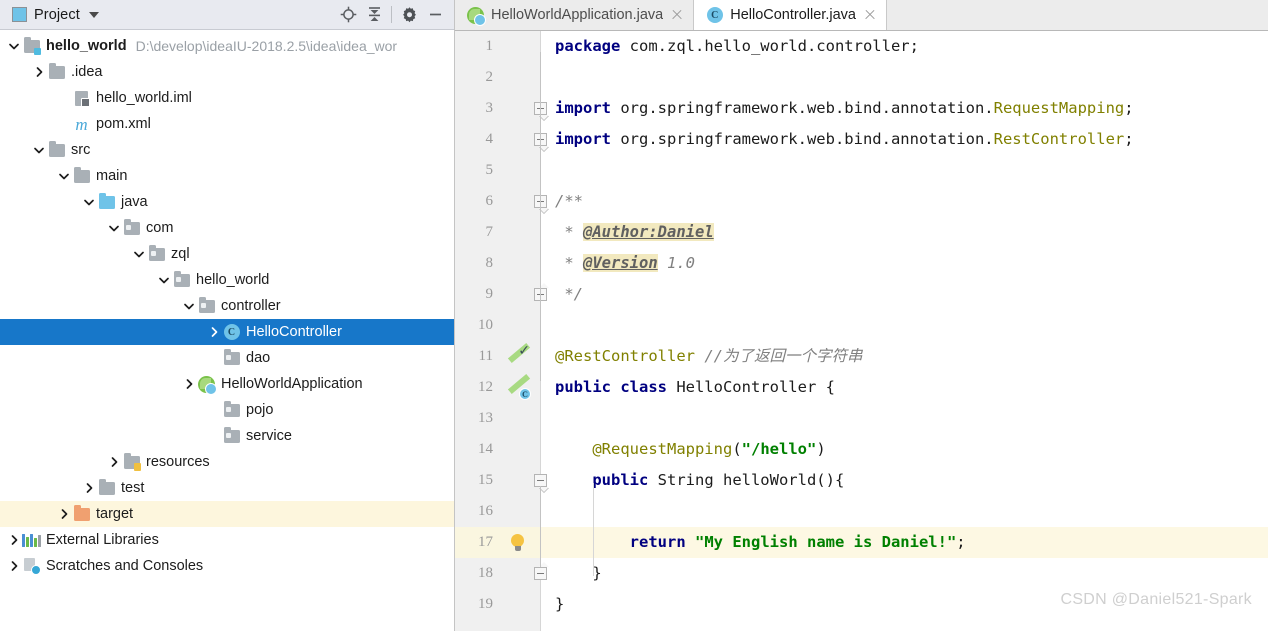  What do you see at coordinates (348, 15) in the screenshot?
I see `locate-icon` at bounding box center [348, 15].